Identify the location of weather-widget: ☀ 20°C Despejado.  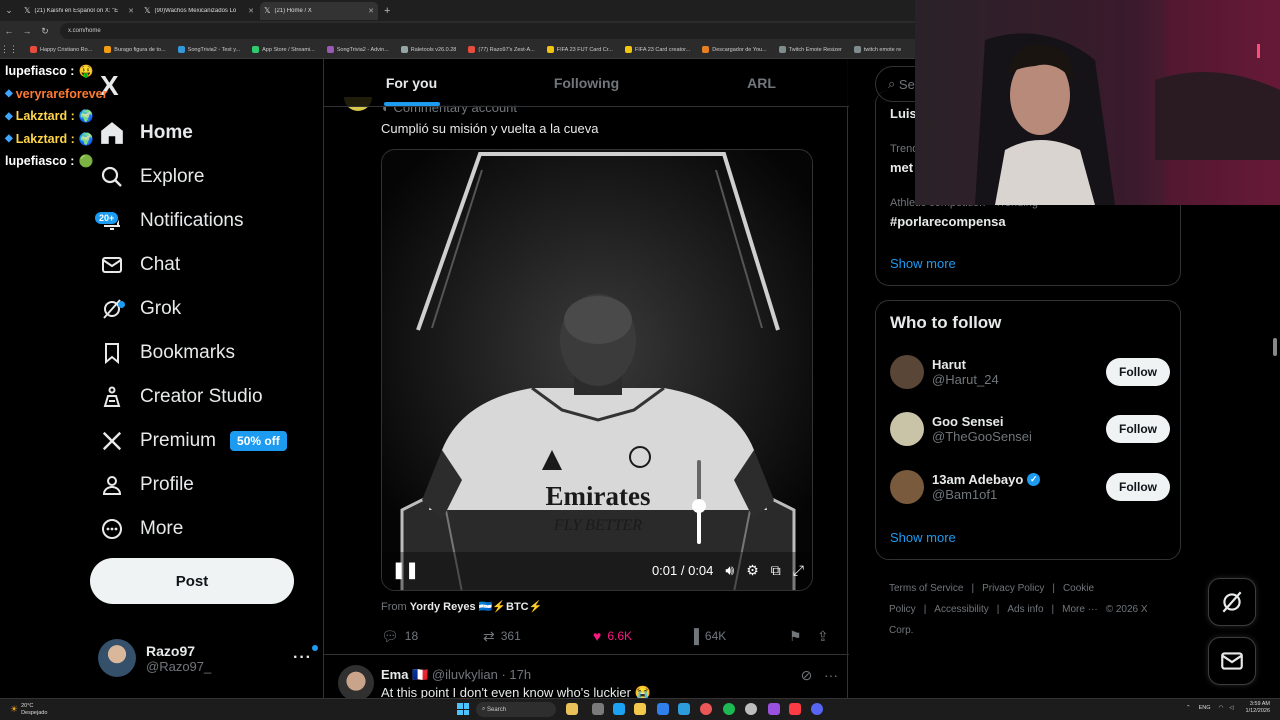
(28, 710).